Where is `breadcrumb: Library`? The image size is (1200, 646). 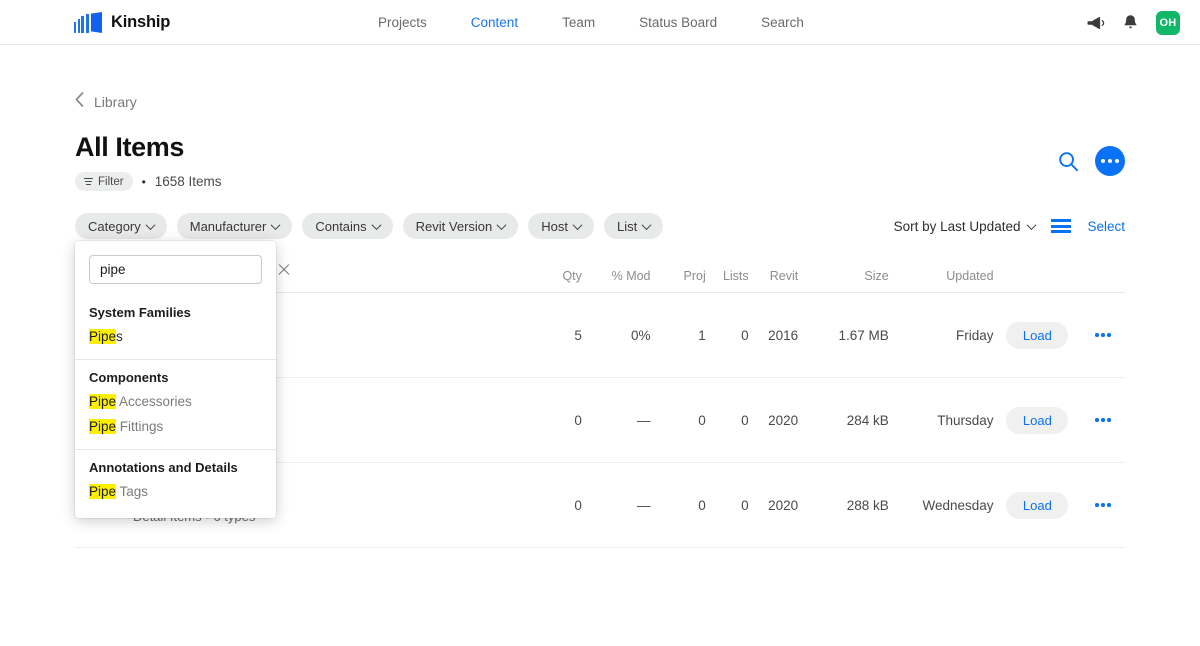
breadcrumb: Library is located at coordinates (106, 101).